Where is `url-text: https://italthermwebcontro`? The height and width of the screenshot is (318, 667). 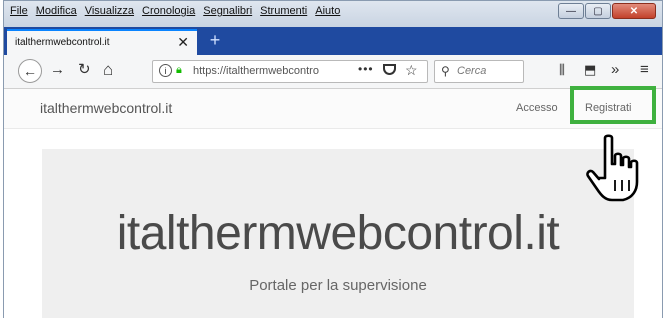
url-text: https://italthermwebcontro is located at coordinates (258, 71).